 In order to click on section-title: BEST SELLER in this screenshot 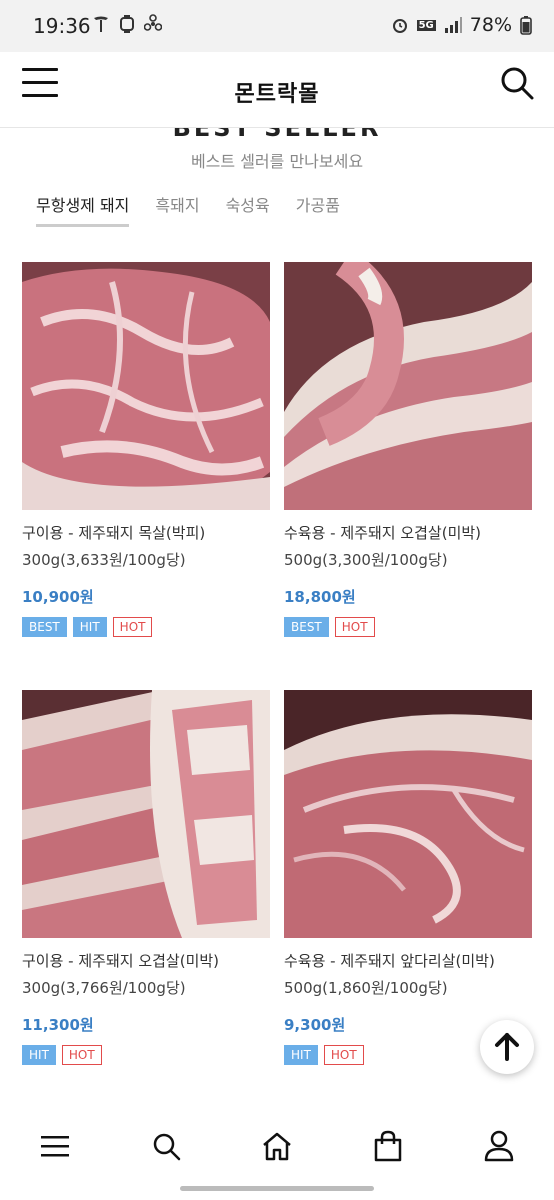, I will do `click(277, 135)`.